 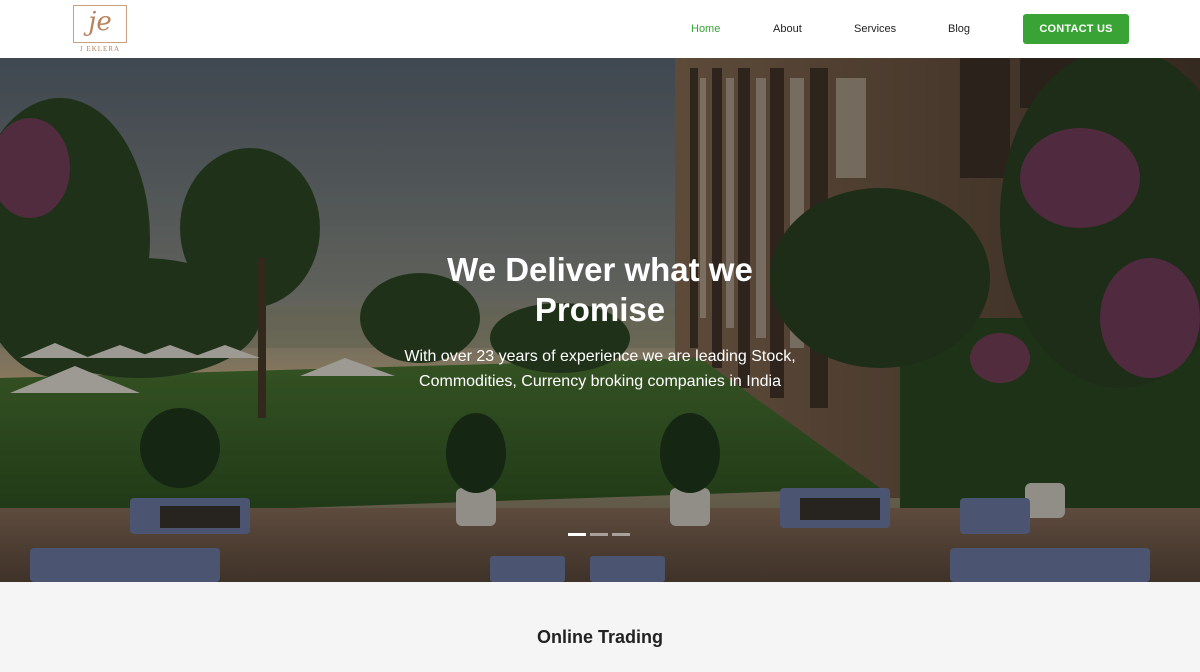 I want to click on slider-dots, so click(x=599, y=534).